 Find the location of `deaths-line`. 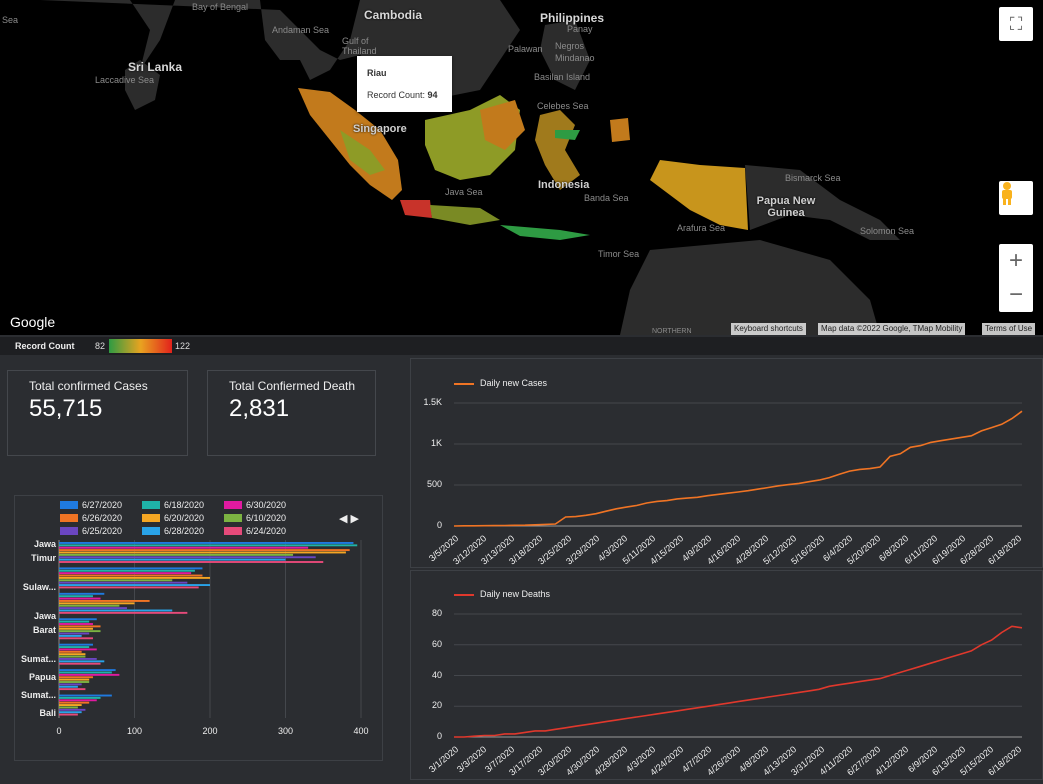

deaths-line is located at coordinates (738, 681).